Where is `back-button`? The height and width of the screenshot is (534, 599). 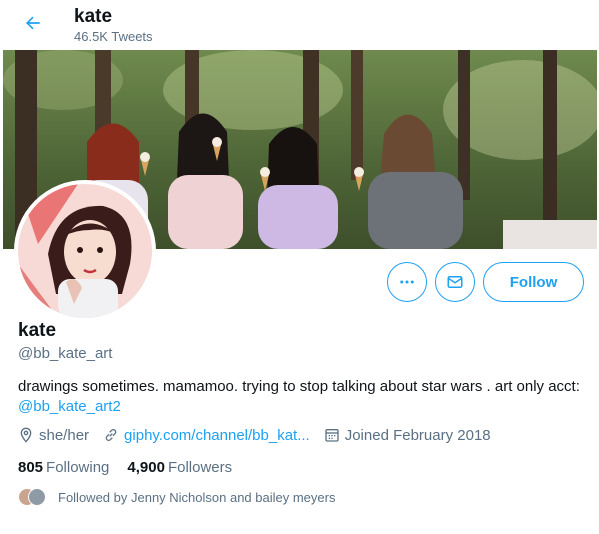
back-button is located at coordinates (33, 23).